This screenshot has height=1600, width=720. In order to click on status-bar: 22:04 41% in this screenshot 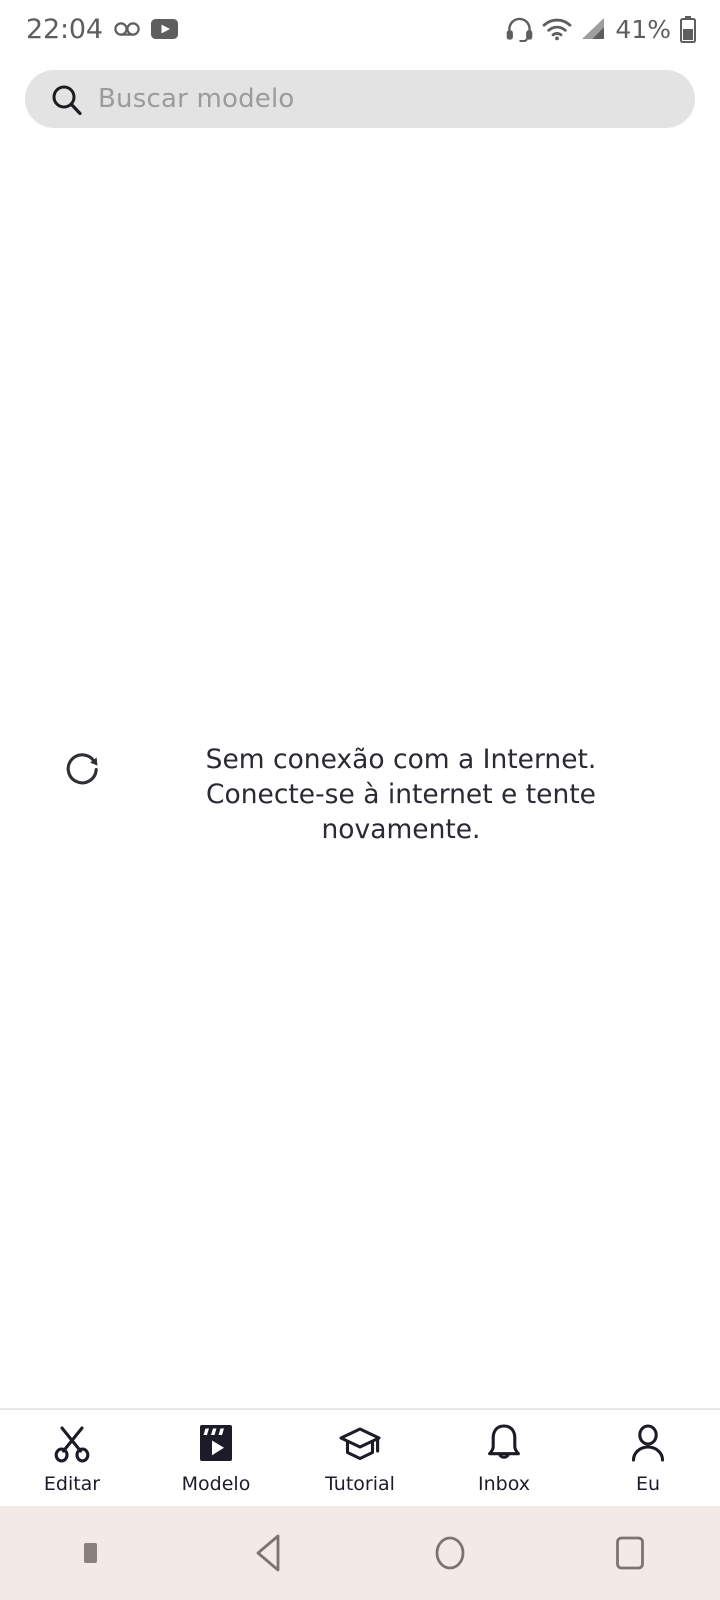, I will do `click(360, 29)`.